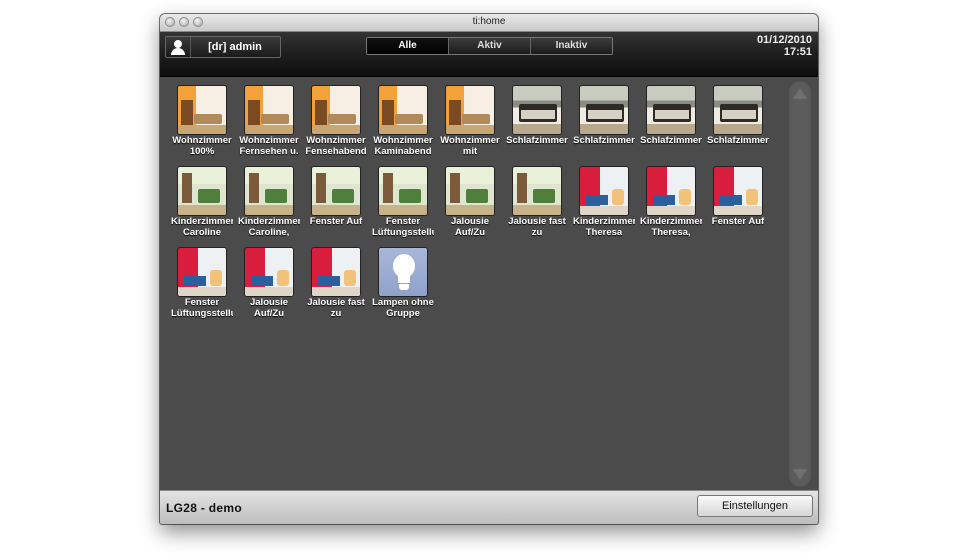 The width and height of the screenshot is (978, 560). Describe the element at coordinates (800, 474) in the screenshot. I see `scroll-down-arrow-icon` at that location.